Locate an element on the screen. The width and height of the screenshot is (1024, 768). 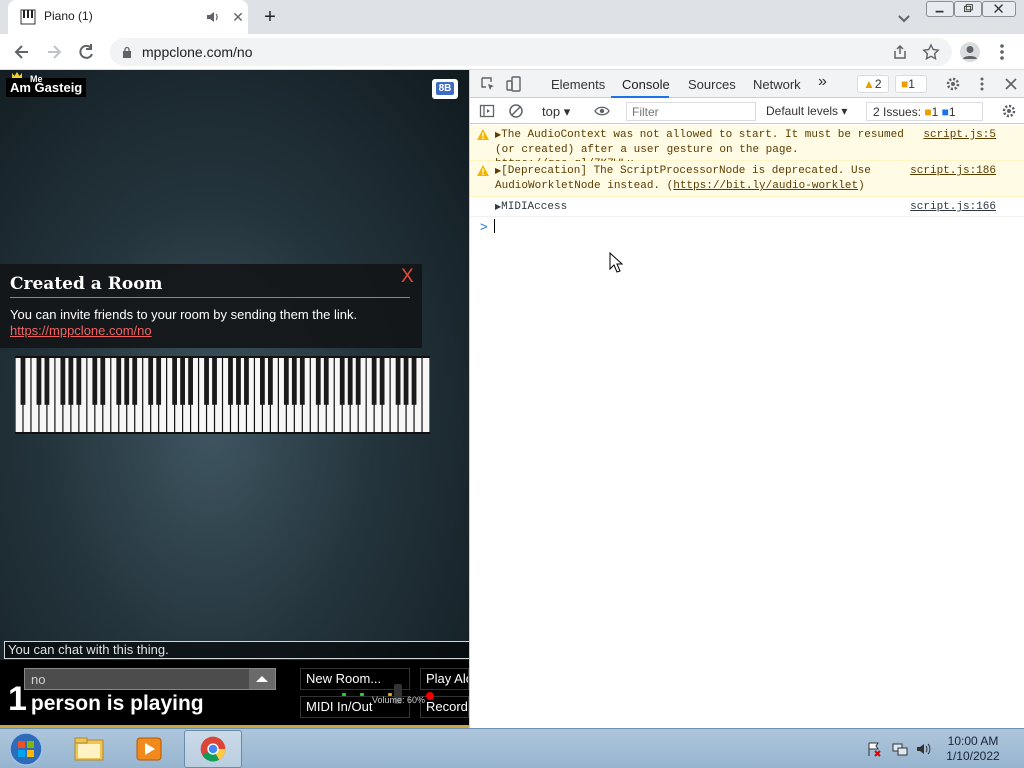
message-text: MIDIAccess is located at coordinates (534, 207).